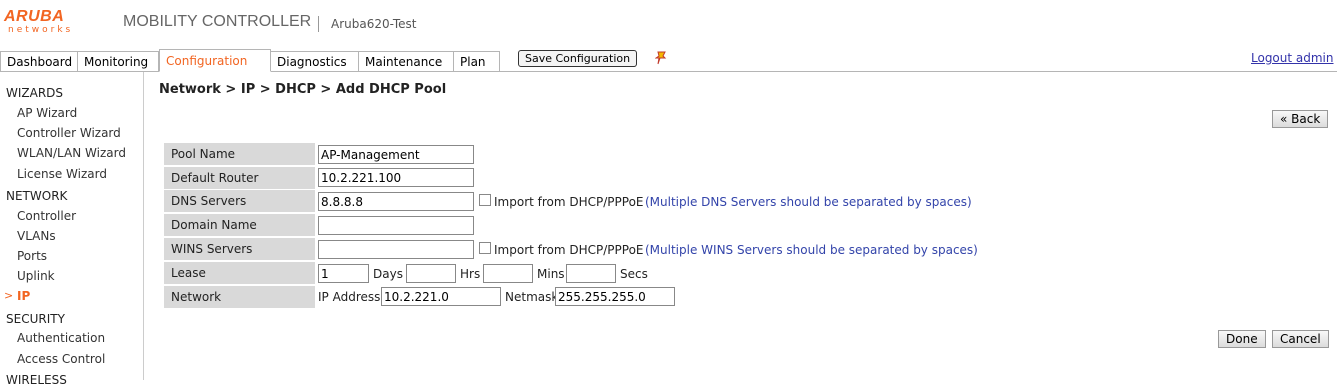 Image resolution: width=1337 pixels, height=387 pixels. Describe the element at coordinates (36, 380) in the screenshot. I see `sidebar-section-wireless: WIRELESS` at that location.